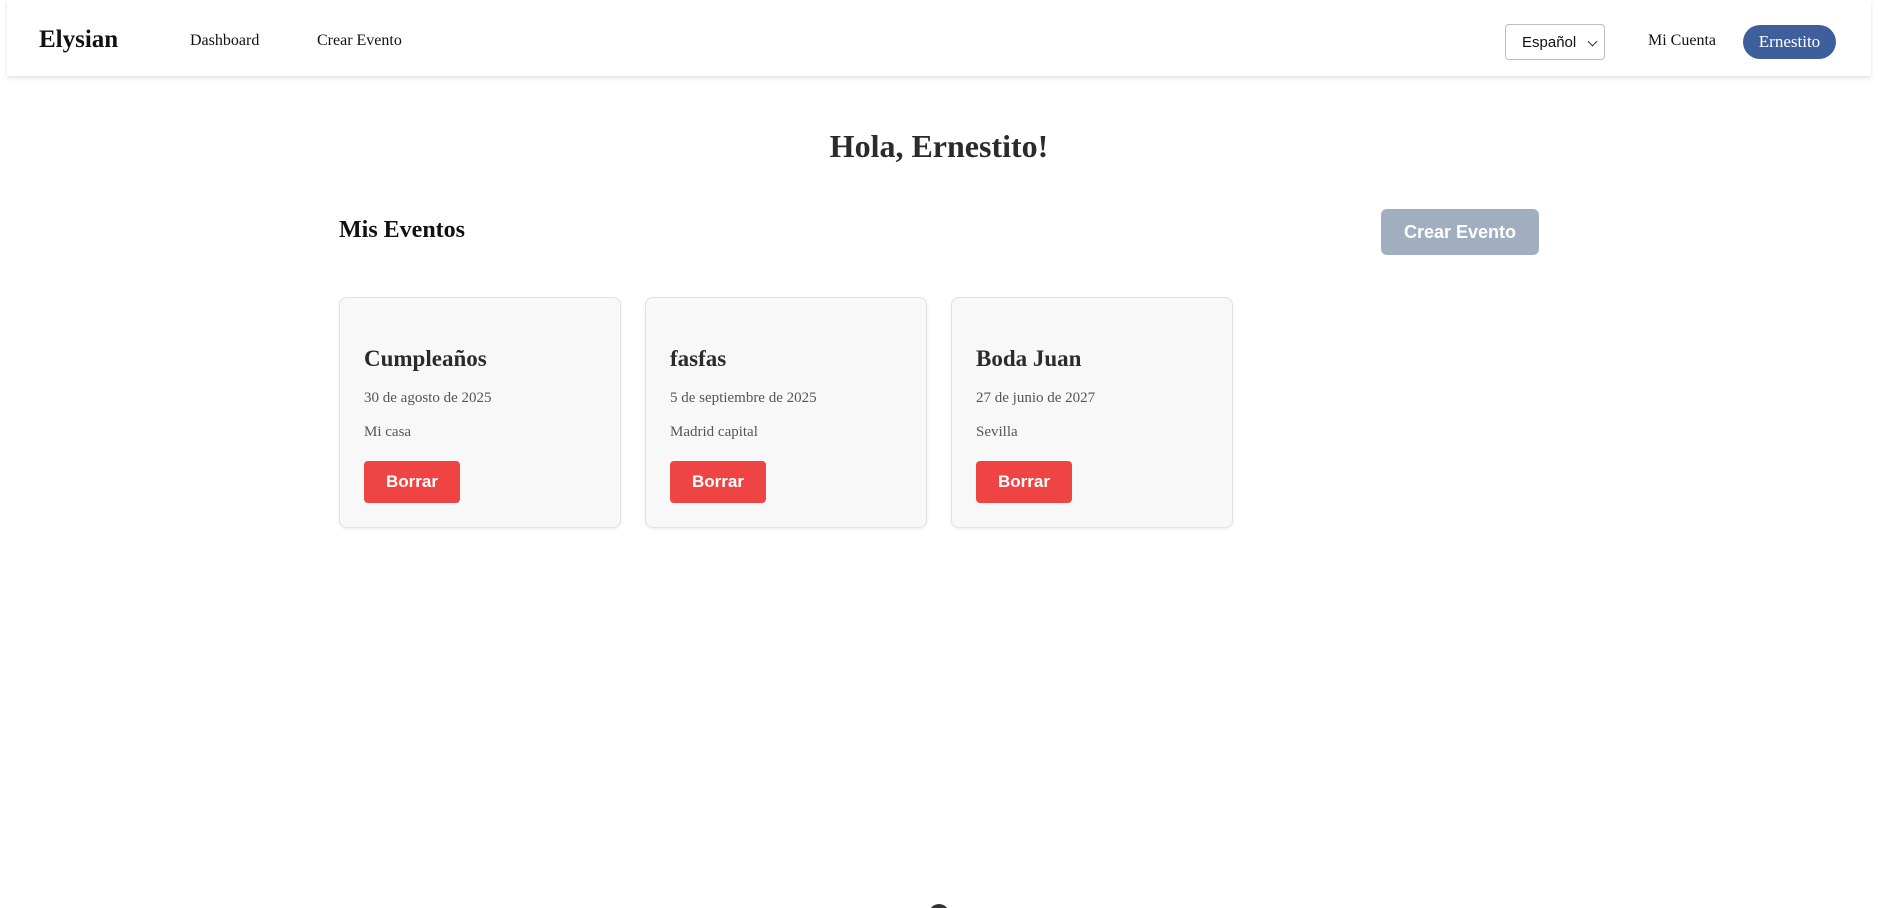  What do you see at coordinates (939, 146) in the screenshot?
I see `greeting-title: Hola, Ernestito!` at bounding box center [939, 146].